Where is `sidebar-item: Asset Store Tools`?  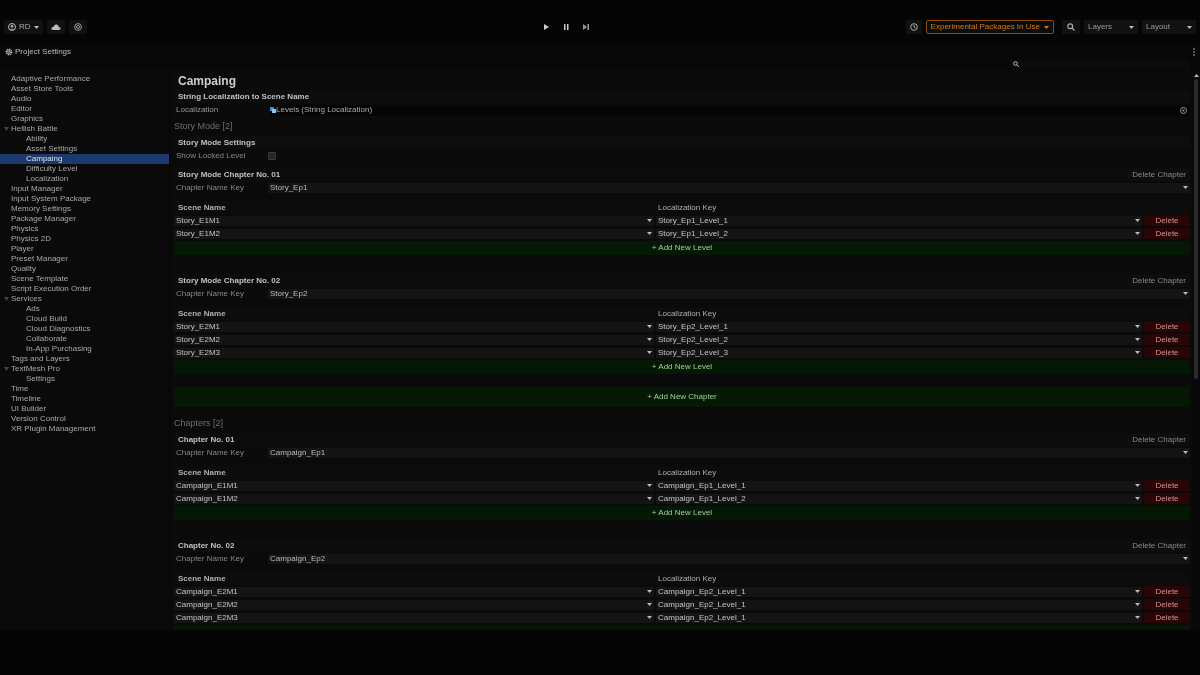
sidebar-item: Asset Store Tools is located at coordinates (84, 89).